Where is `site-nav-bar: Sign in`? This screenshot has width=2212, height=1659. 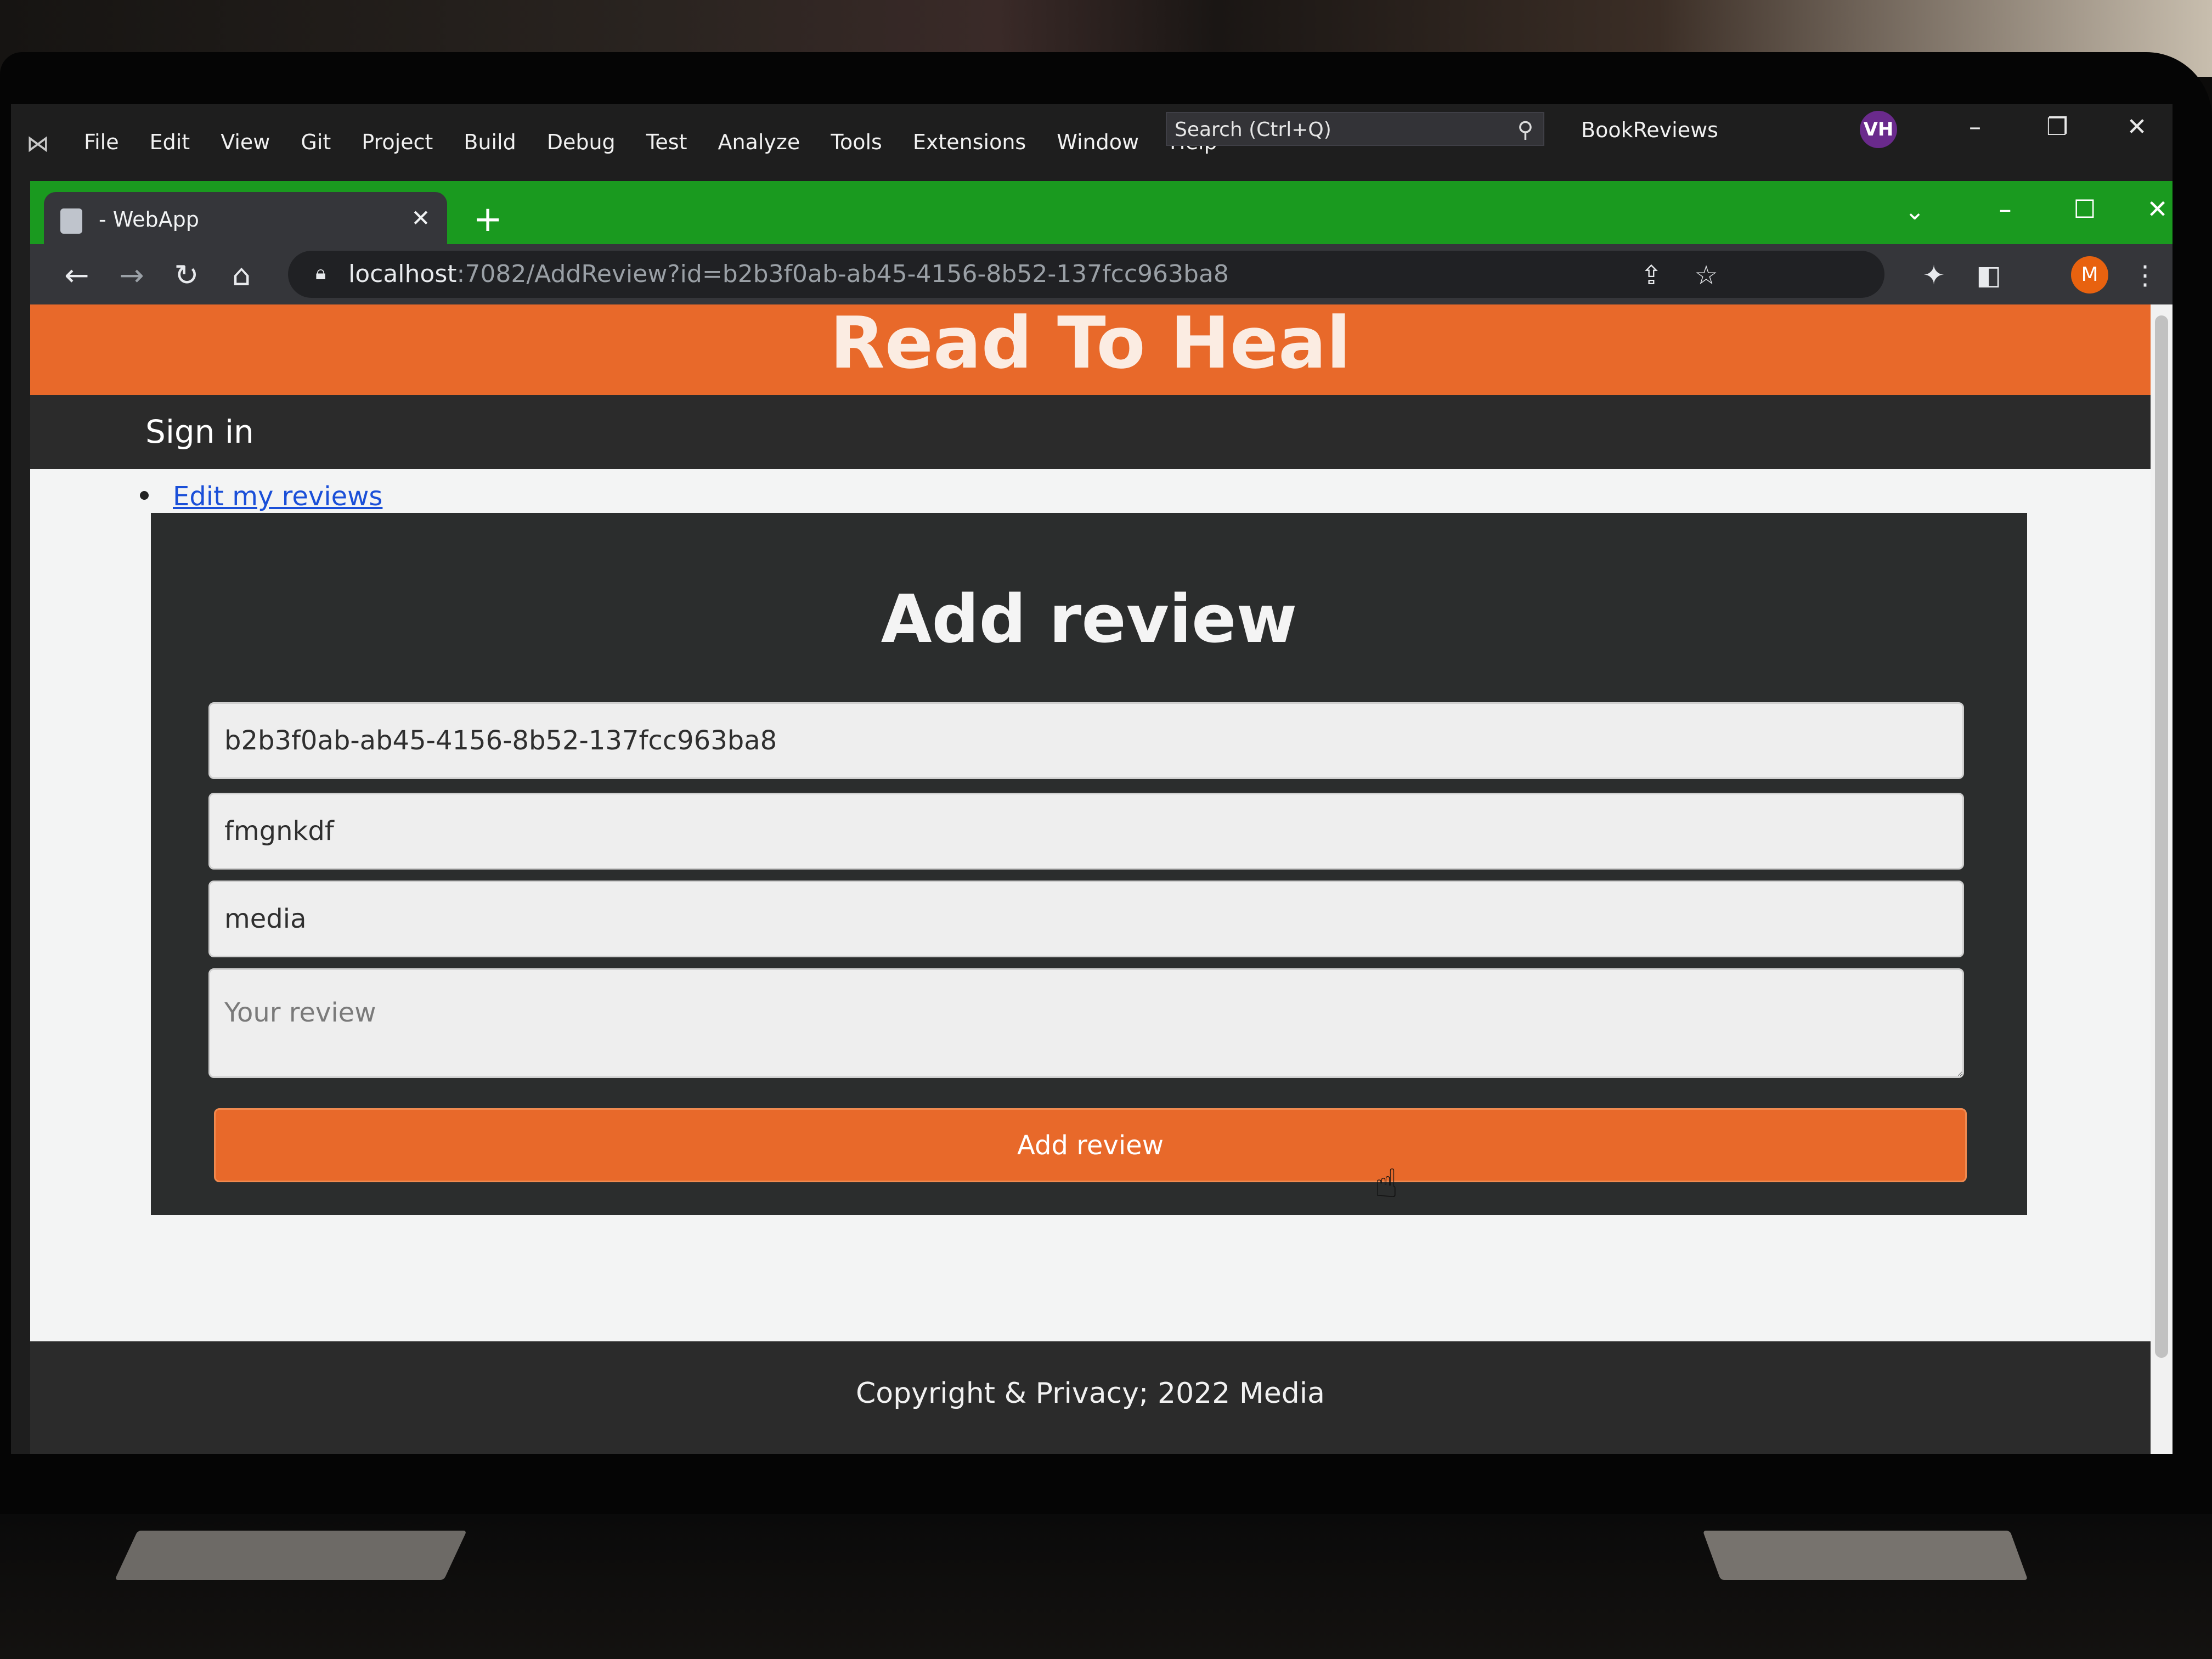 site-nav-bar: Sign in is located at coordinates (1090, 432).